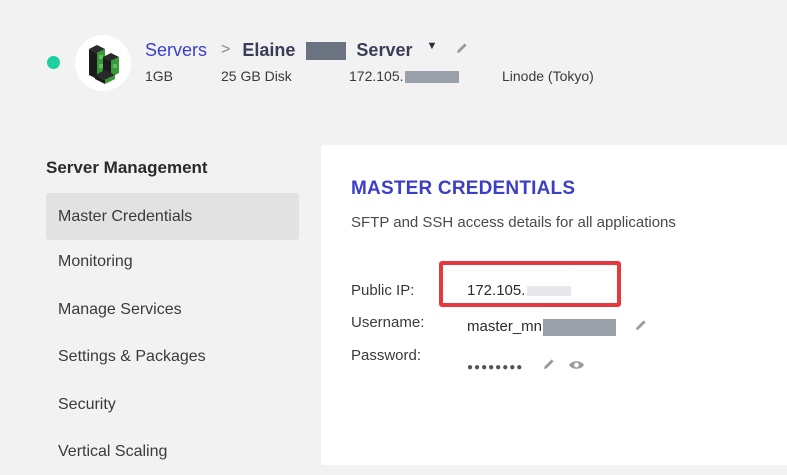  I want to click on panel-title: MASTER CREDENTIALS, so click(463, 188).